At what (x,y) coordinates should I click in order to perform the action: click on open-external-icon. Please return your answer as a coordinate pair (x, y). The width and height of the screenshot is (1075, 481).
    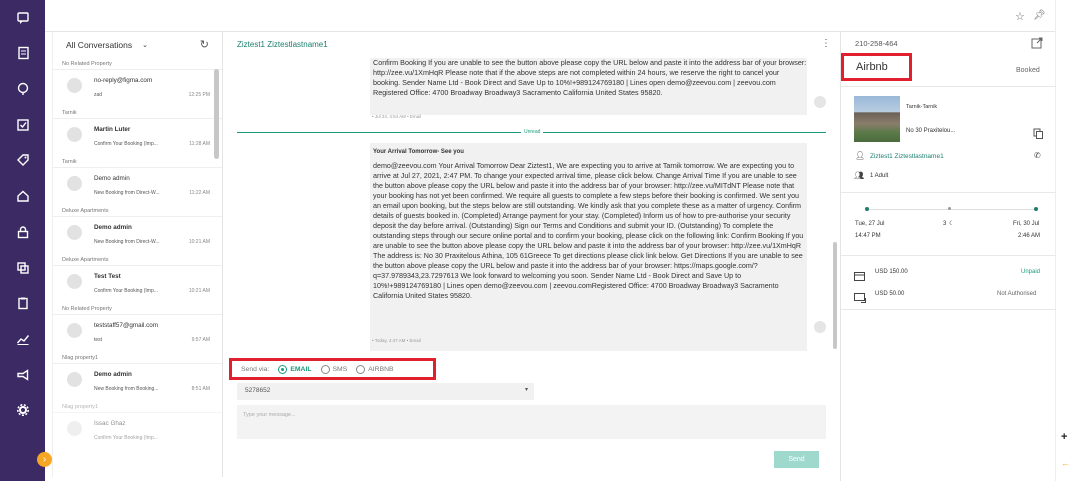
    Looking at the image, I should click on (1037, 45).